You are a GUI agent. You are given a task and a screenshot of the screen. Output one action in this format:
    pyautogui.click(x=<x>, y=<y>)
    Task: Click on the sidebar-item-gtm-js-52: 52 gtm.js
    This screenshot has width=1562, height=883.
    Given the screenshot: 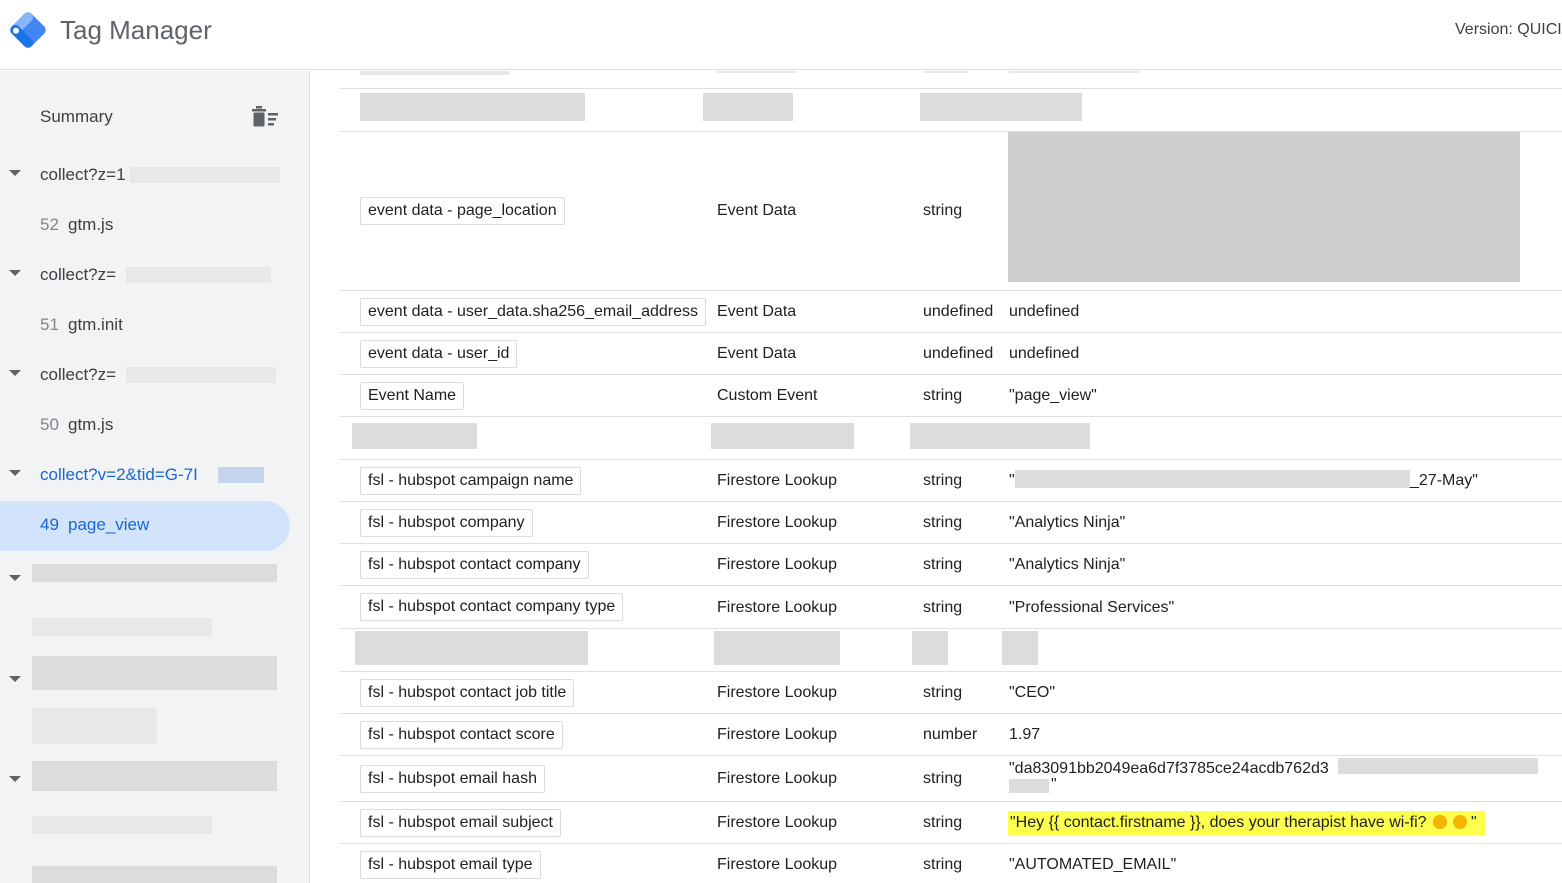 What is the action you would take?
    pyautogui.click(x=145, y=226)
    